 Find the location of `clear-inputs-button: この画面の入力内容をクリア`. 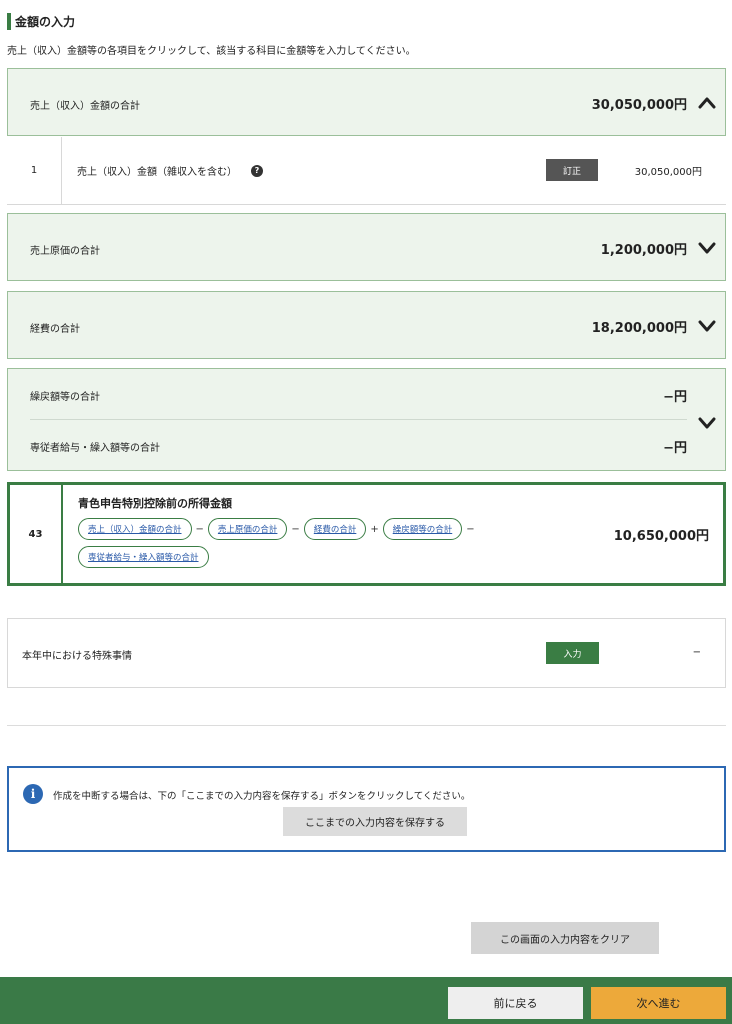

clear-inputs-button: この画面の入力内容をクリア is located at coordinates (565, 938).